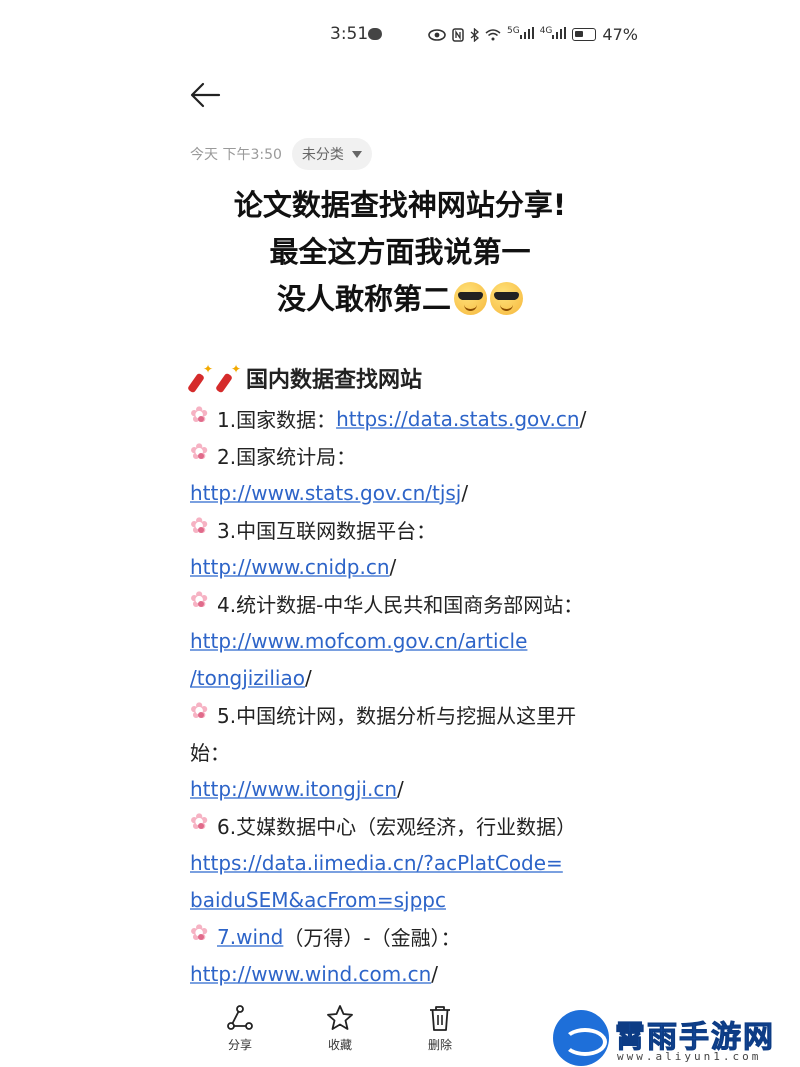  What do you see at coordinates (581, 1038) in the screenshot?
I see `watermark-logo-icon` at bounding box center [581, 1038].